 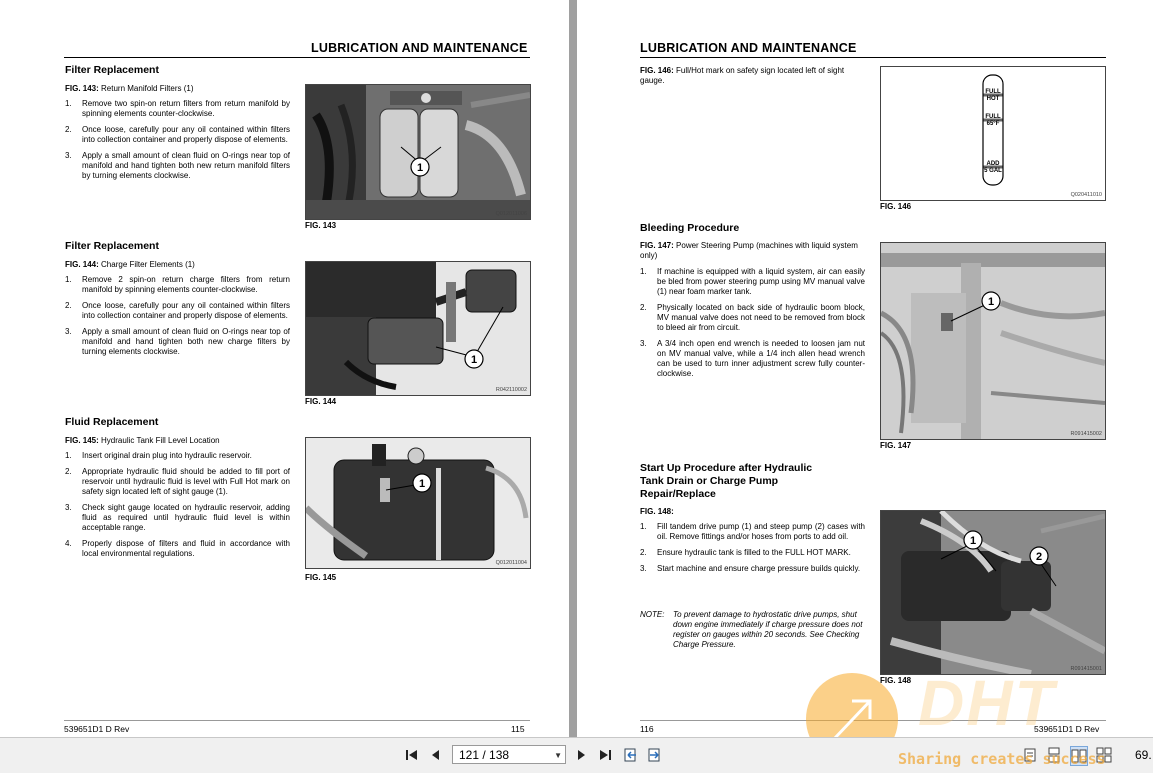 I want to click on go-forward-button, so click(x=654, y=755).